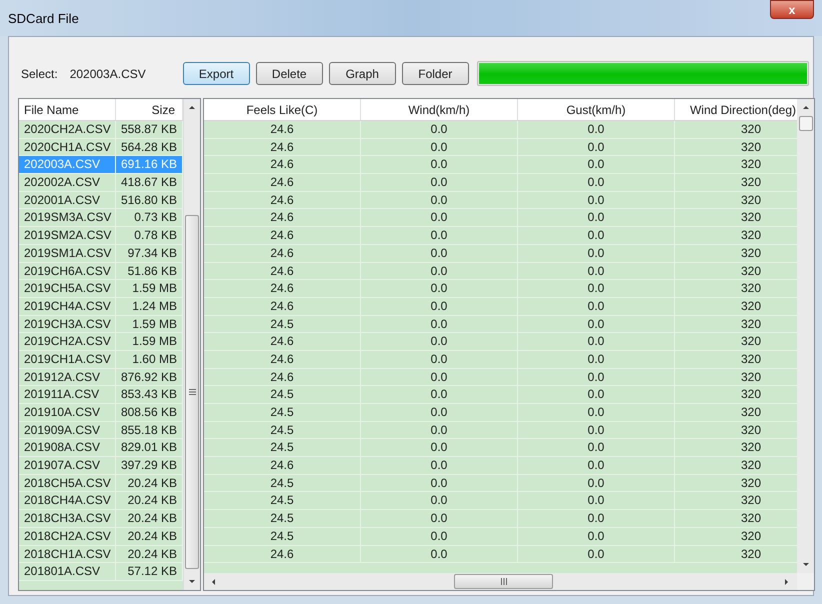 This screenshot has height=604, width=822. What do you see at coordinates (108, 74) in the screenshot?
I see `selected-file-name: 202003A.CSV` at bounding box center [108, 74].